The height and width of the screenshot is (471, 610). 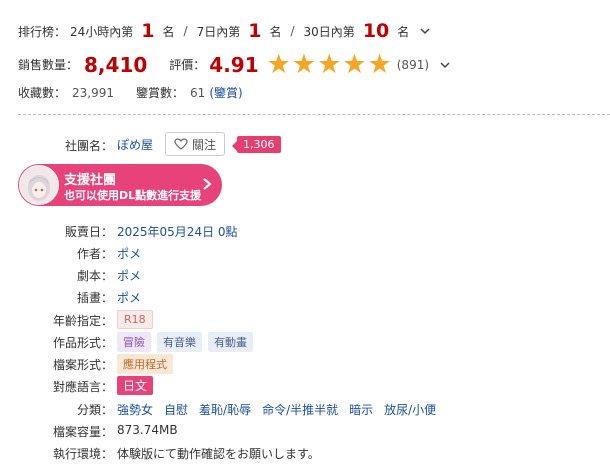 I want to click on rating-label: 評價：, so click(x=187, y=65).